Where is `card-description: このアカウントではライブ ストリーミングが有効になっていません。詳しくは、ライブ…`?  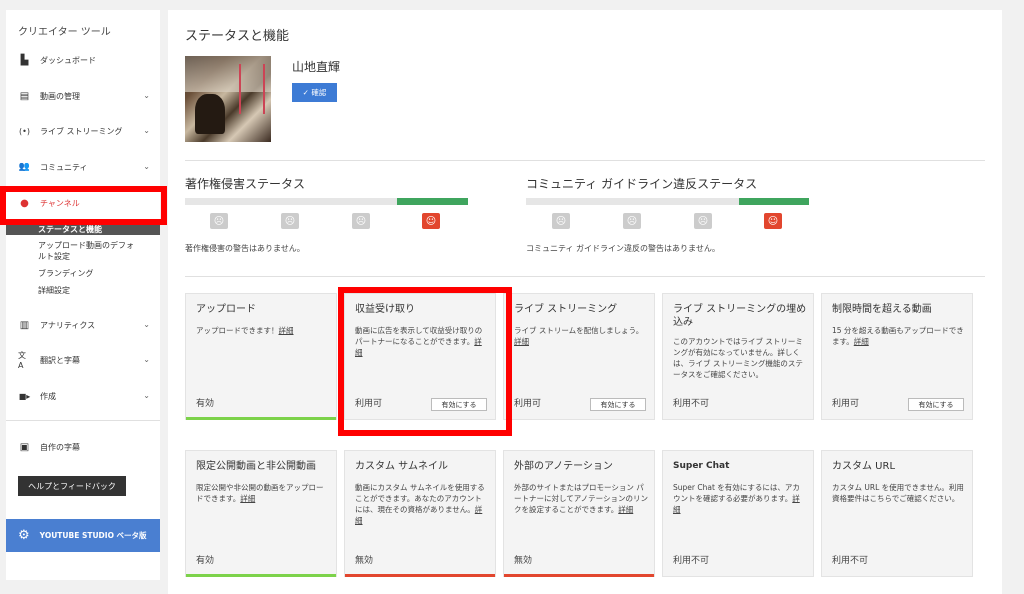 card-description: このアカウントではライブ ストリーミングが有効になっていません。詳しくは、ライブ… is located at coordinates (738, 358).